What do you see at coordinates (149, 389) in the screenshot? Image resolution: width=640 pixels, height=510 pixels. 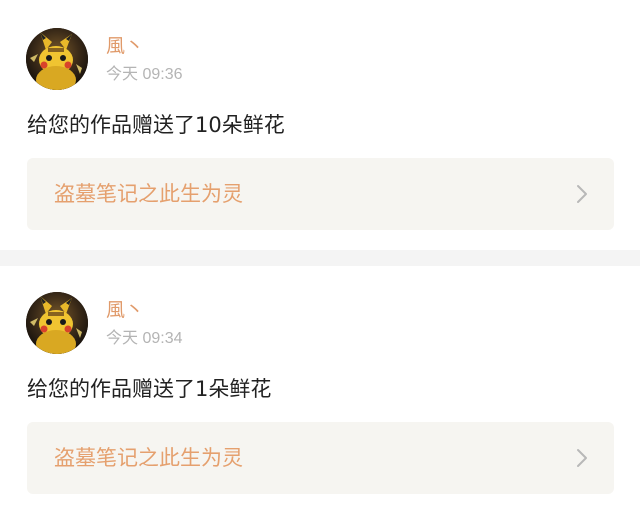 I see `gift-message: 给您的作品赠送了1朵鲜花` at bounding box center [149, 389].